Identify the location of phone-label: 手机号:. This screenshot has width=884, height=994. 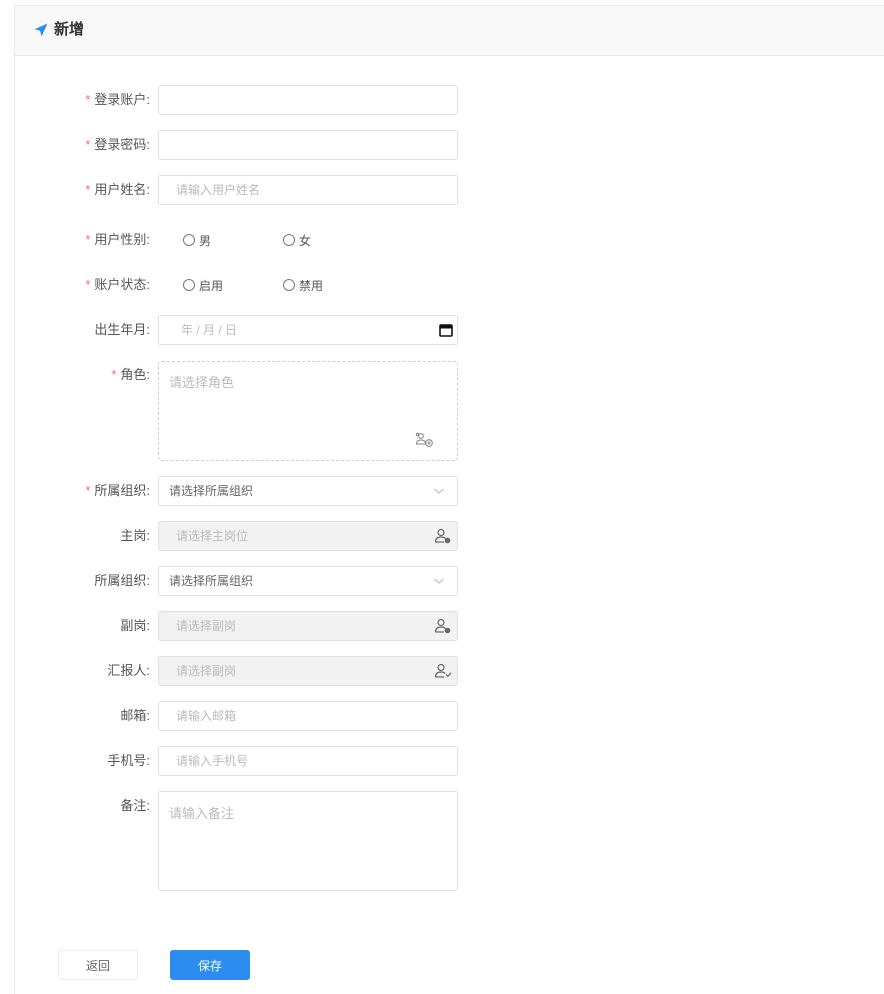
(128, 760).